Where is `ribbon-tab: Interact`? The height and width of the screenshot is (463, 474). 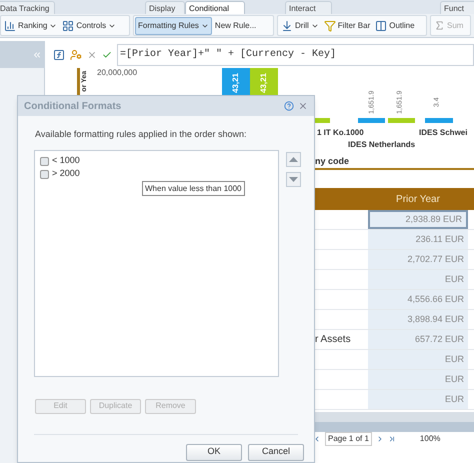
ribbon-tab: Interact is located at coordinates (308, 7).